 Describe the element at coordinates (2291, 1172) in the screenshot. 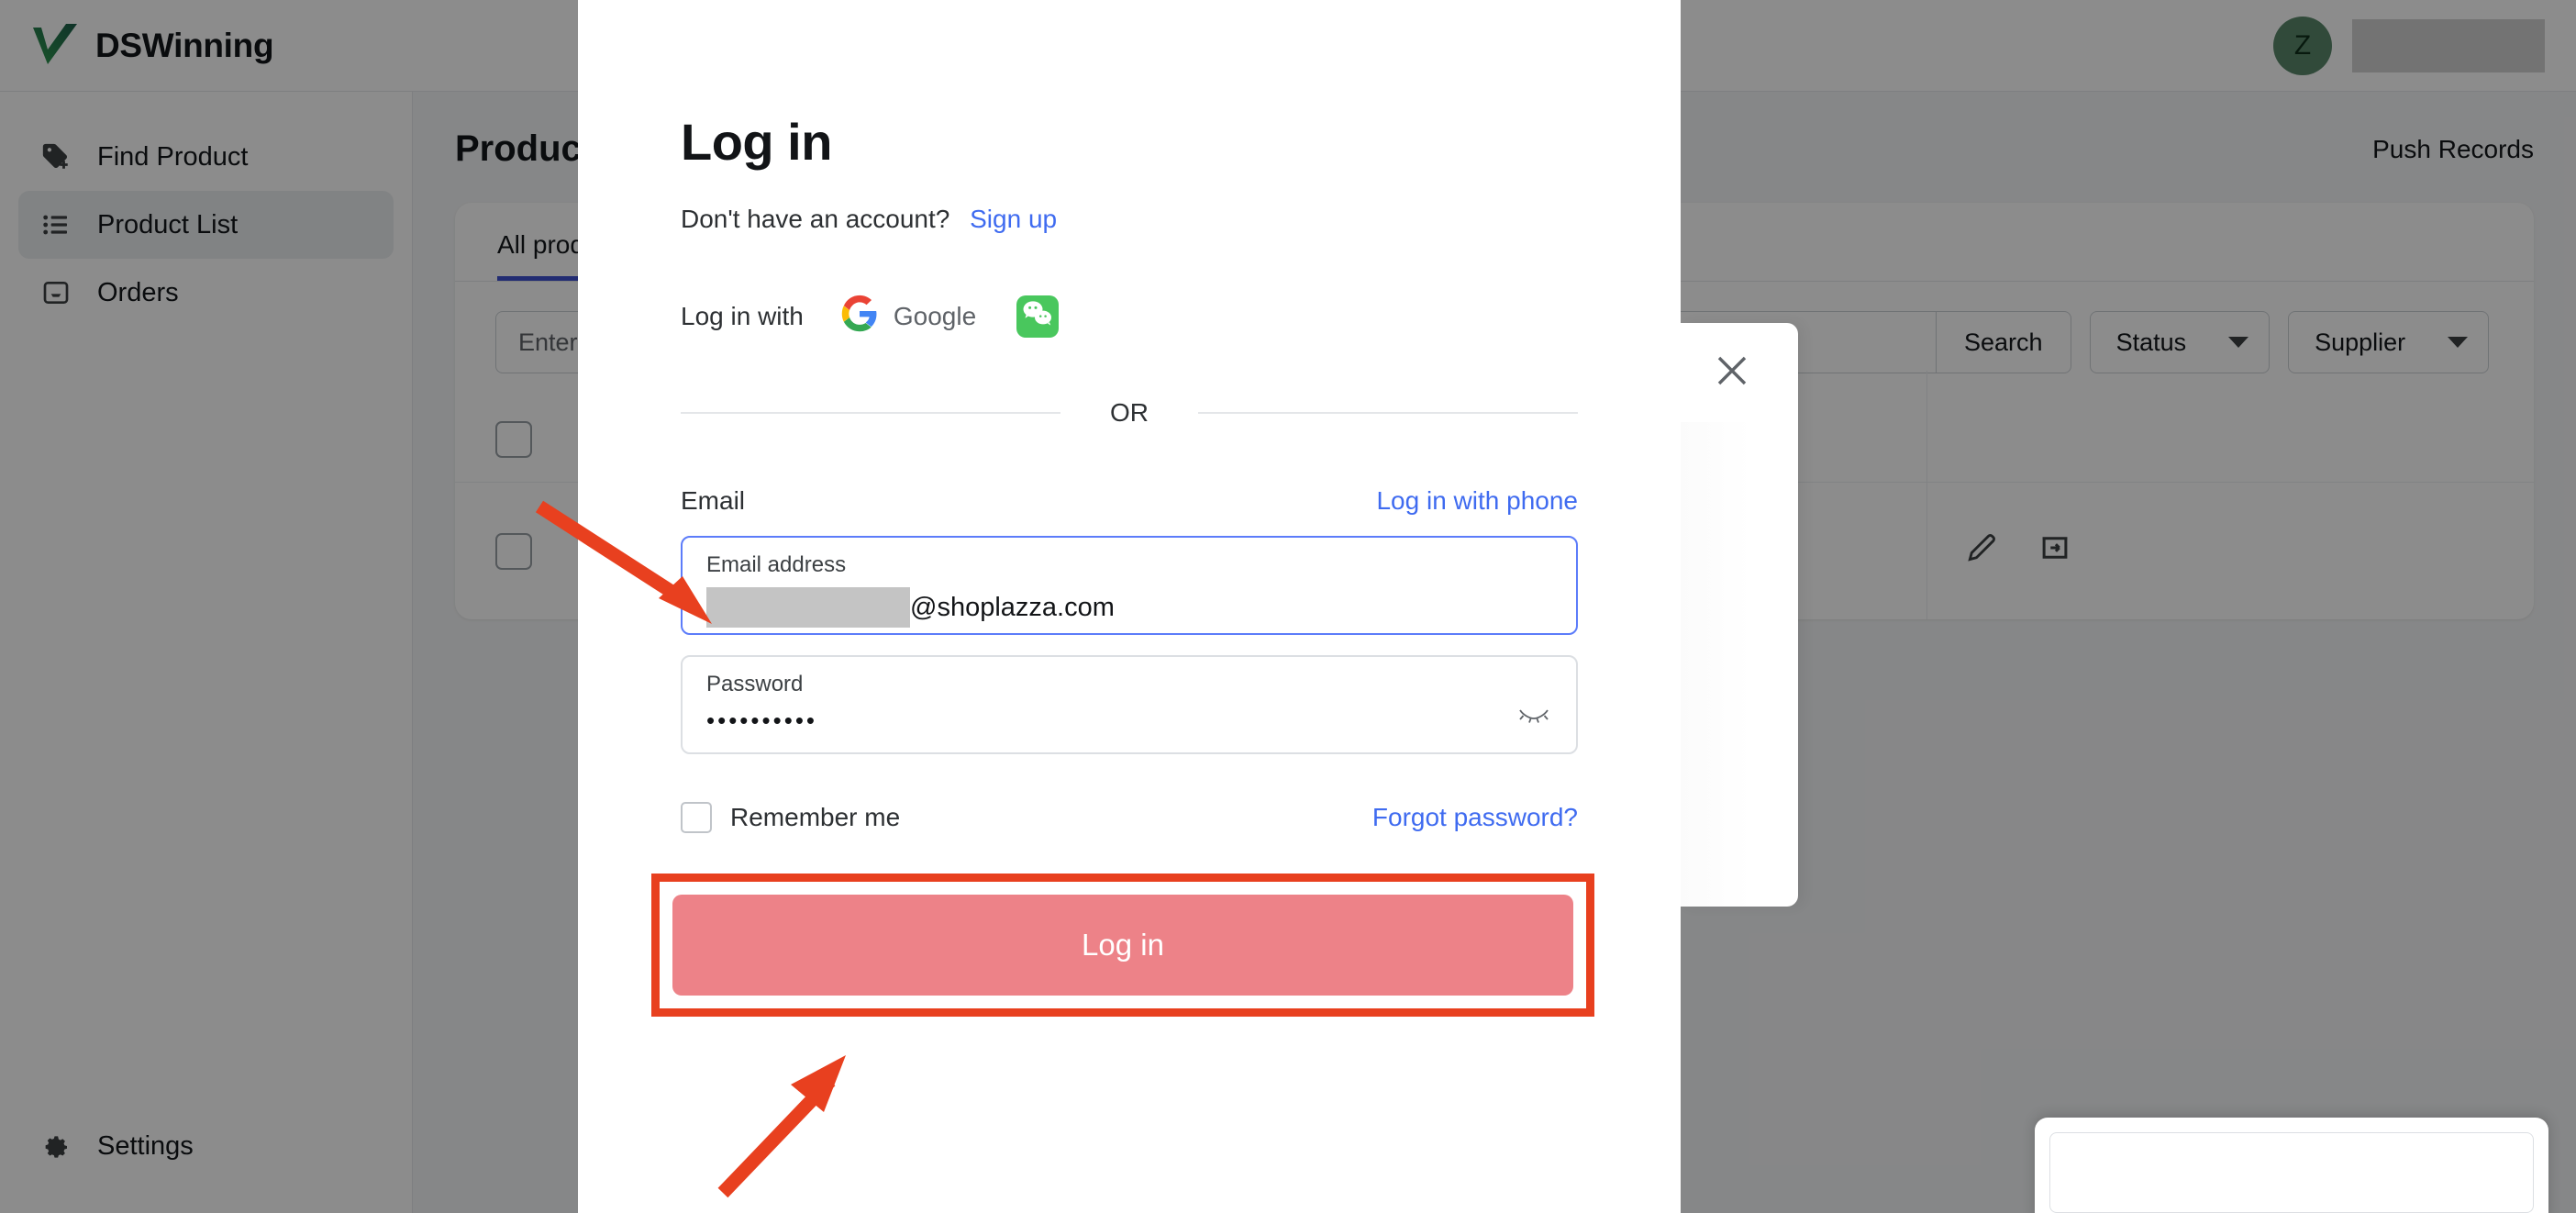

I see `bottom-panel-field` at that location.